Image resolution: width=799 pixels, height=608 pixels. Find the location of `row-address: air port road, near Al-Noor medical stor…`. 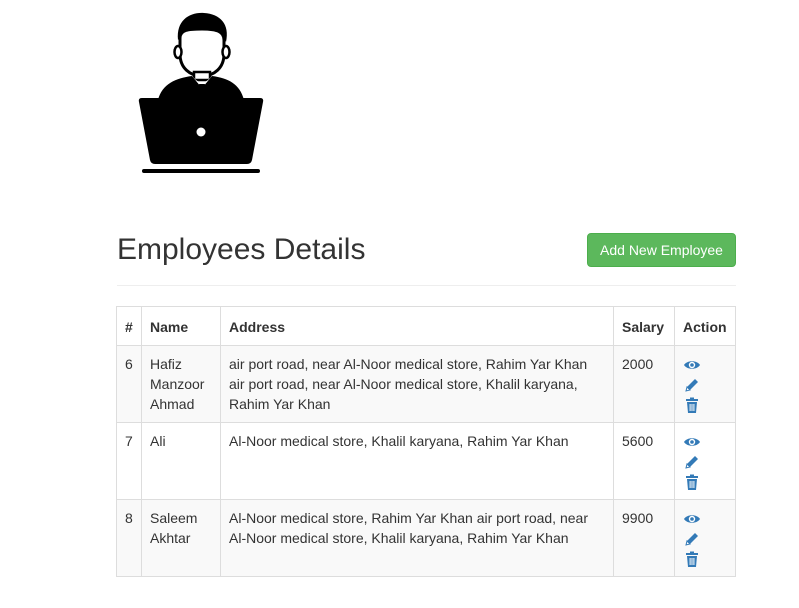

row-address: air port road, near Al-Noor medical stor… is located at coordinates (417, 384).